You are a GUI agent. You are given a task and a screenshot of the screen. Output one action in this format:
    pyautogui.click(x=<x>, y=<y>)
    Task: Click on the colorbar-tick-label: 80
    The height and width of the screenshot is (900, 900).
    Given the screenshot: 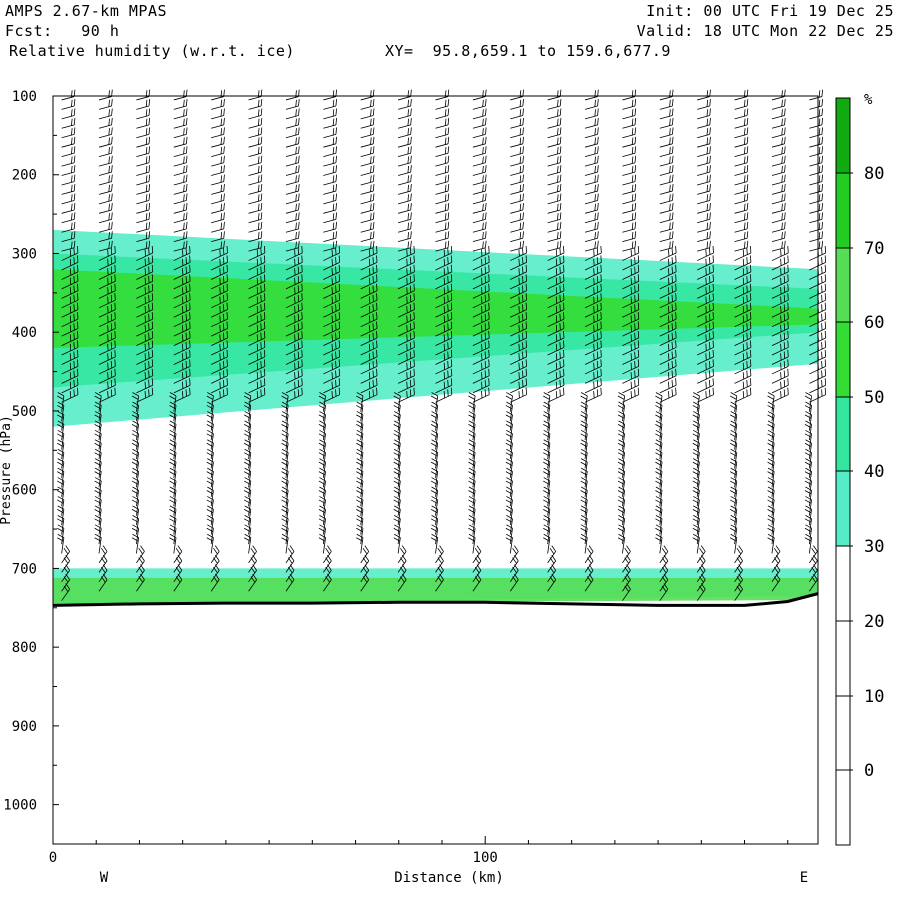 What is the action you would take?
    pyautogui.click(x=874, y=174)
    